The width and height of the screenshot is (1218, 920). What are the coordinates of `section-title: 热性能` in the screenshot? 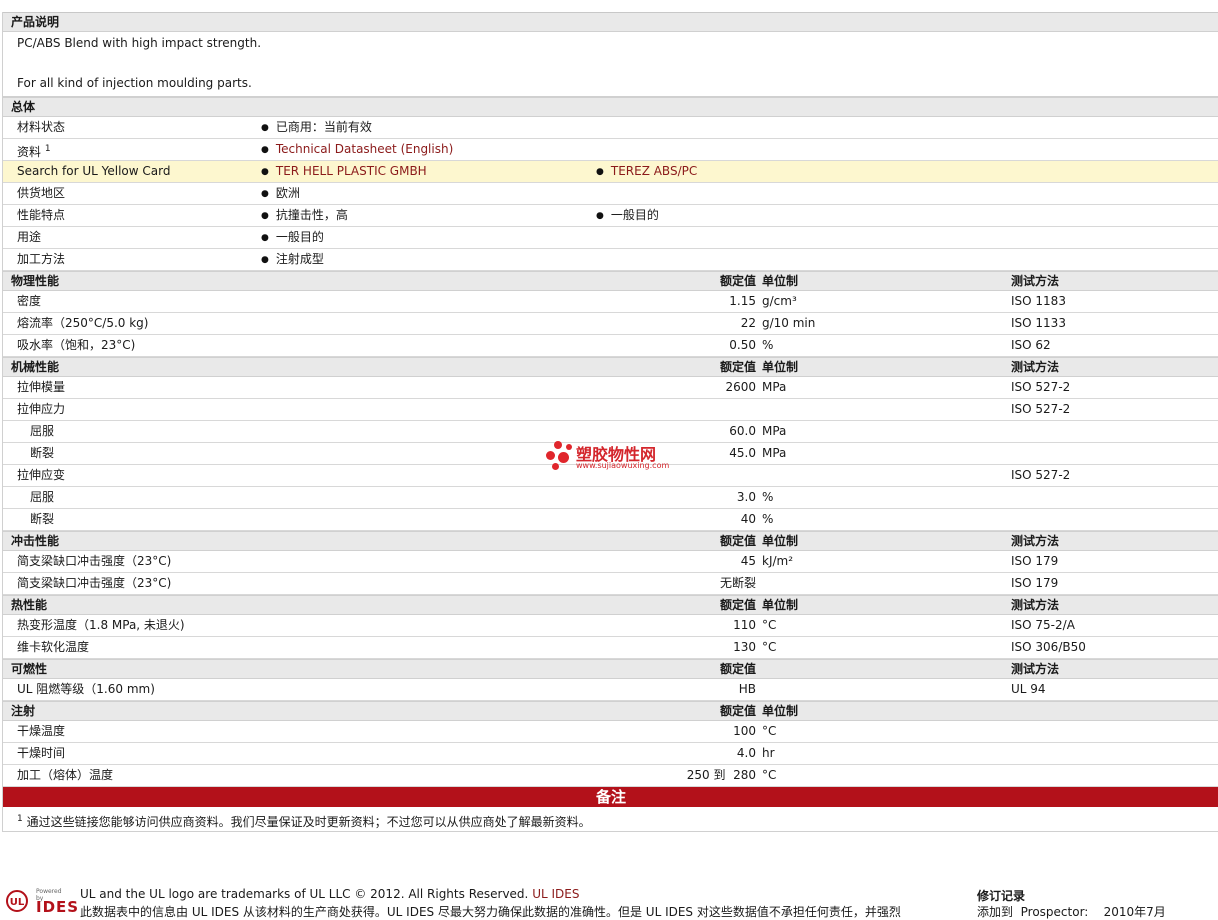 It's located at (29, 605).